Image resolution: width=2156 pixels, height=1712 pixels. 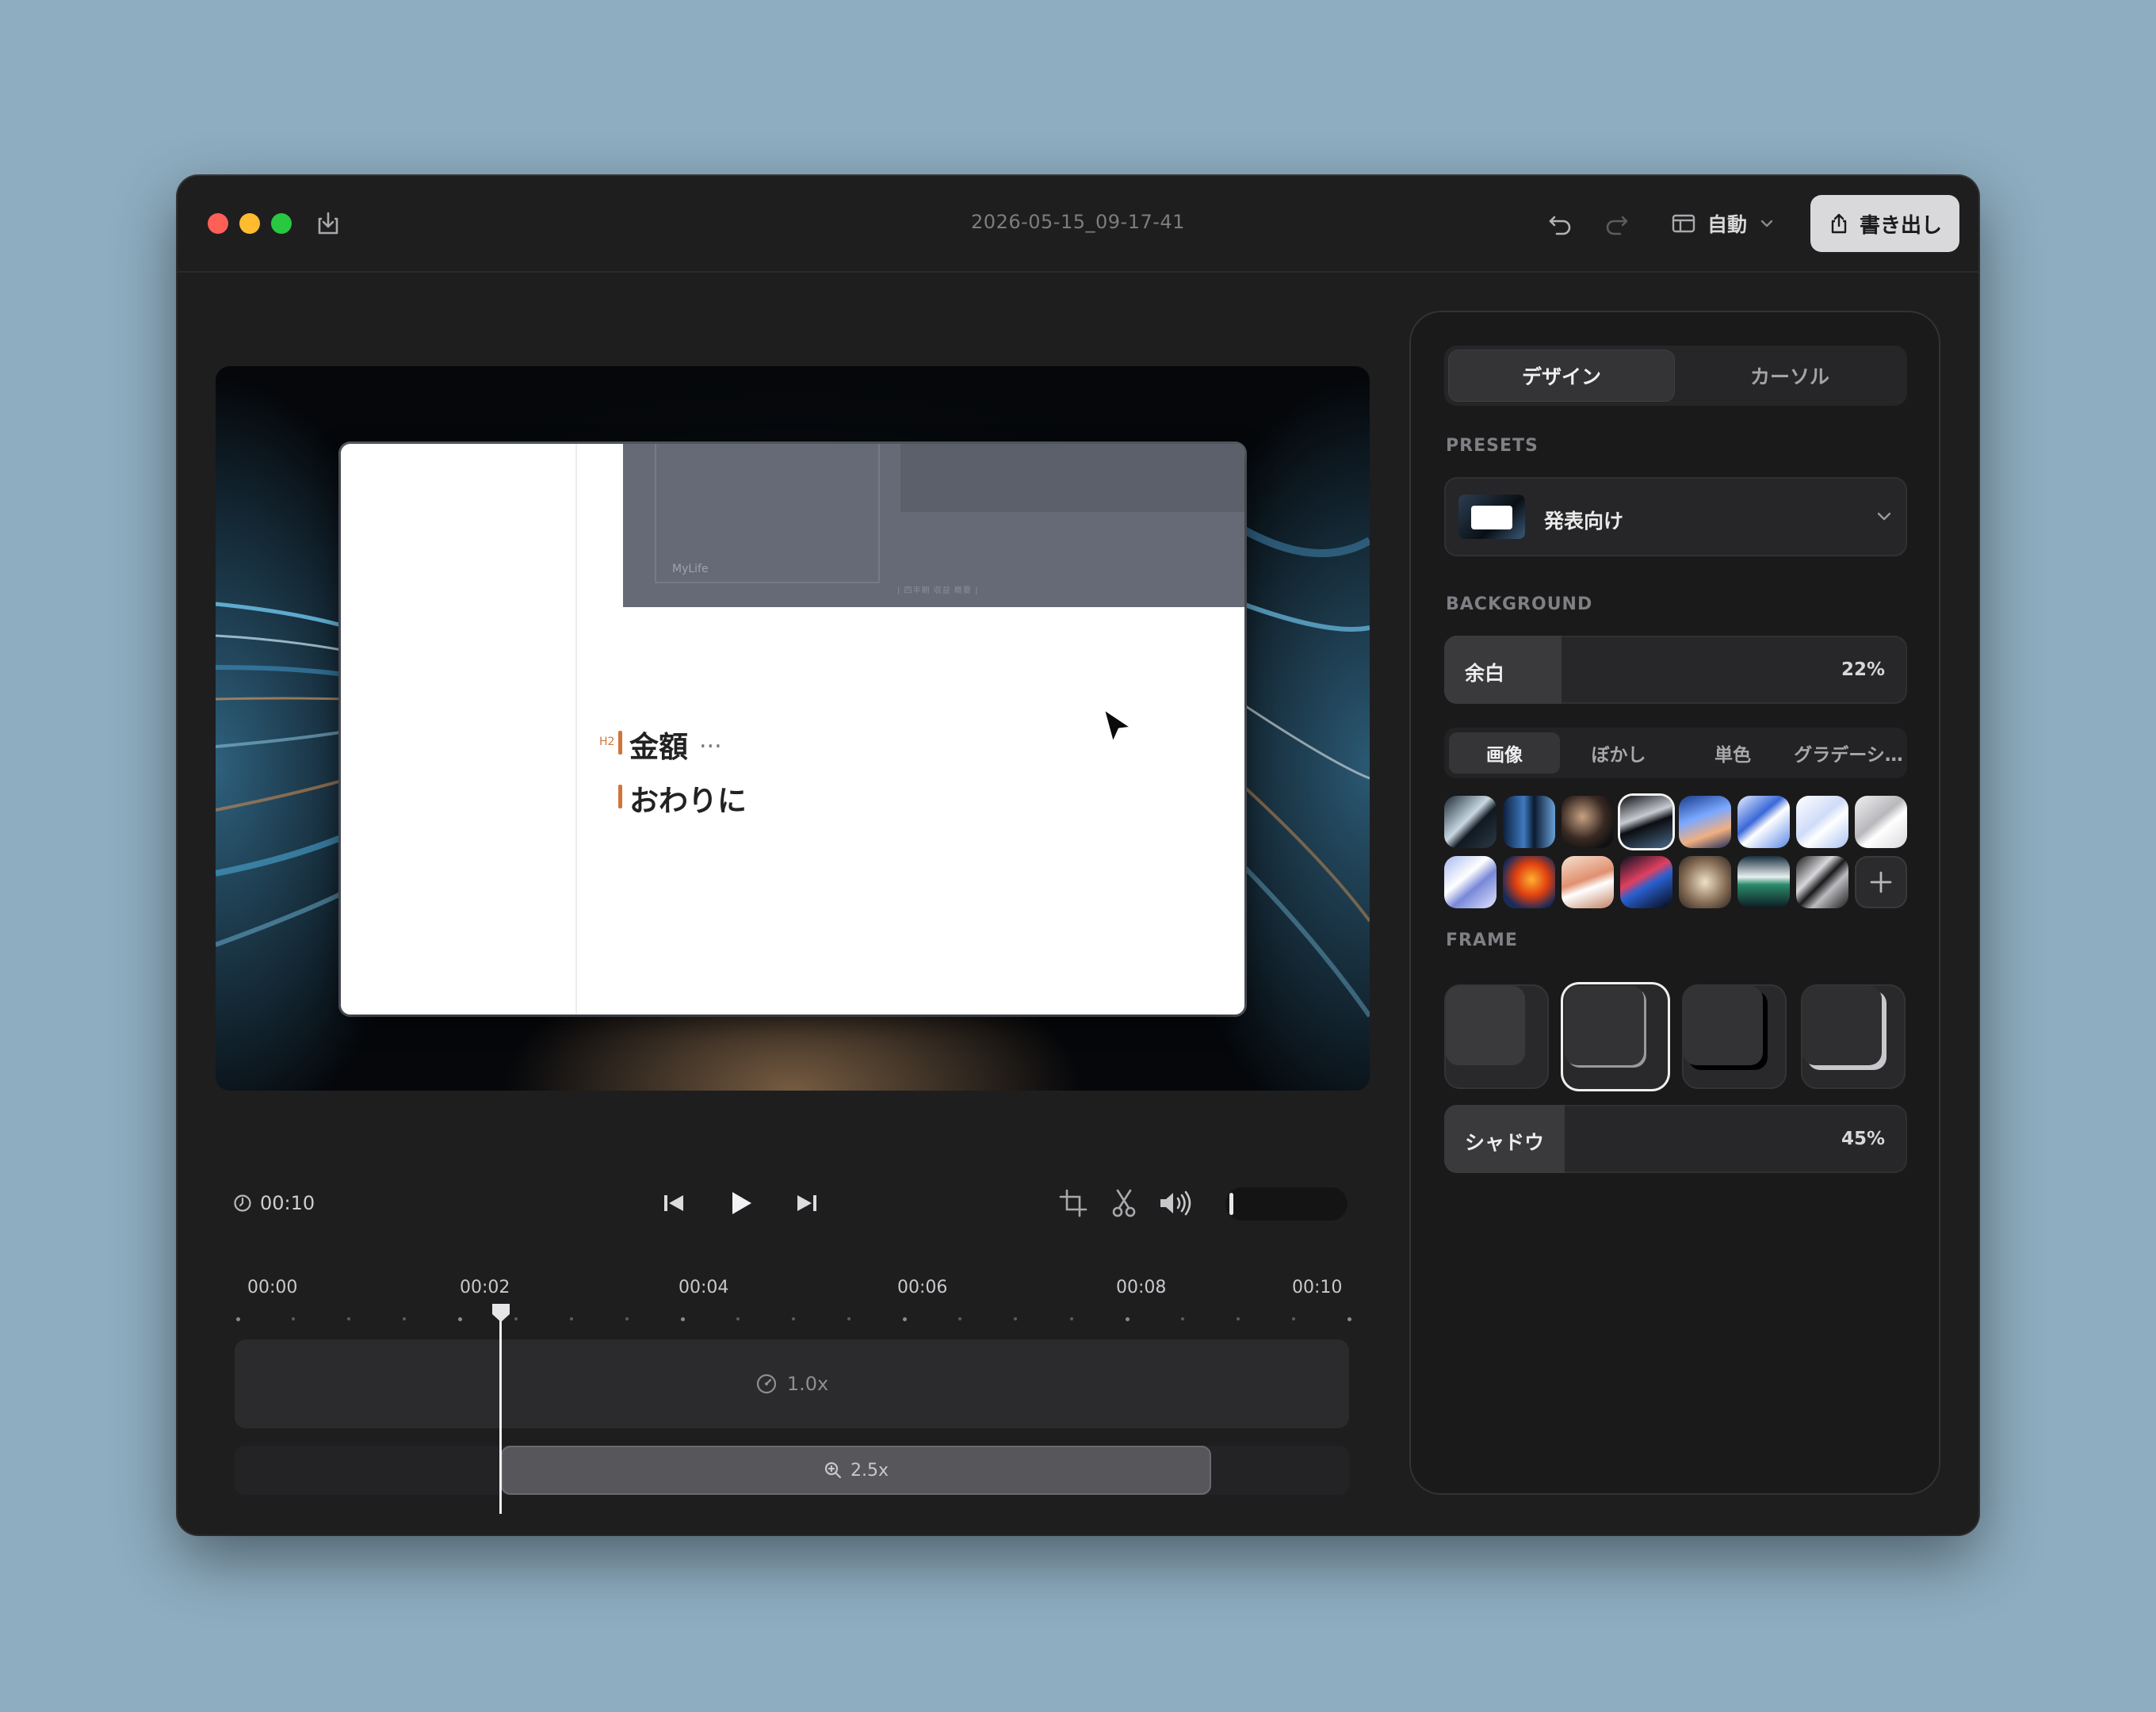 I want to click on clock-icon, so click(x=242, y=1203).